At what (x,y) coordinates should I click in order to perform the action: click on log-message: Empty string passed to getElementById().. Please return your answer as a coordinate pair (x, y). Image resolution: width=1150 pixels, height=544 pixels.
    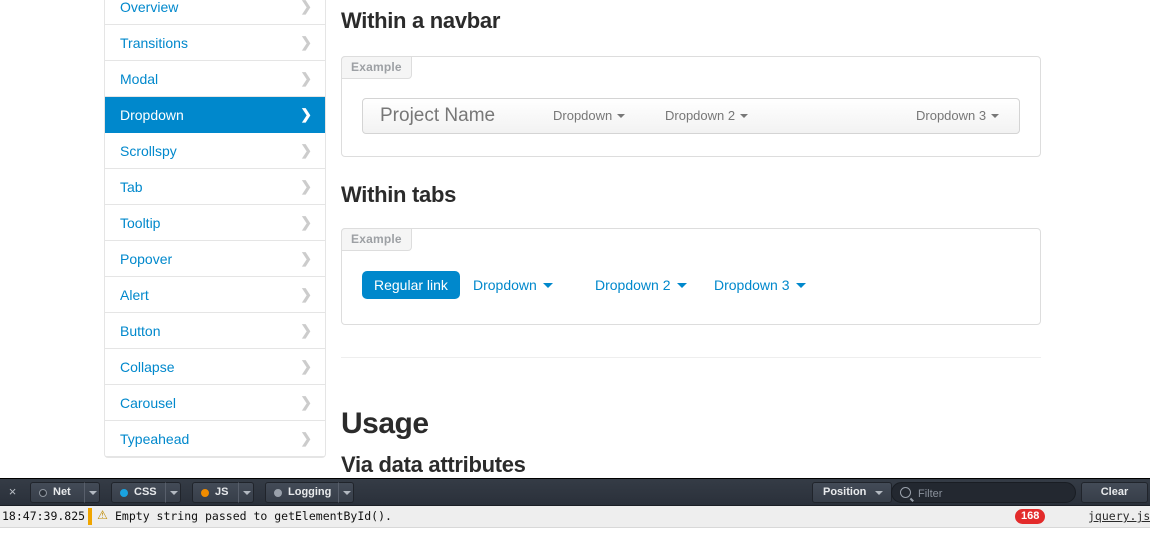
    Looking at the image, I should click on (253, 516).